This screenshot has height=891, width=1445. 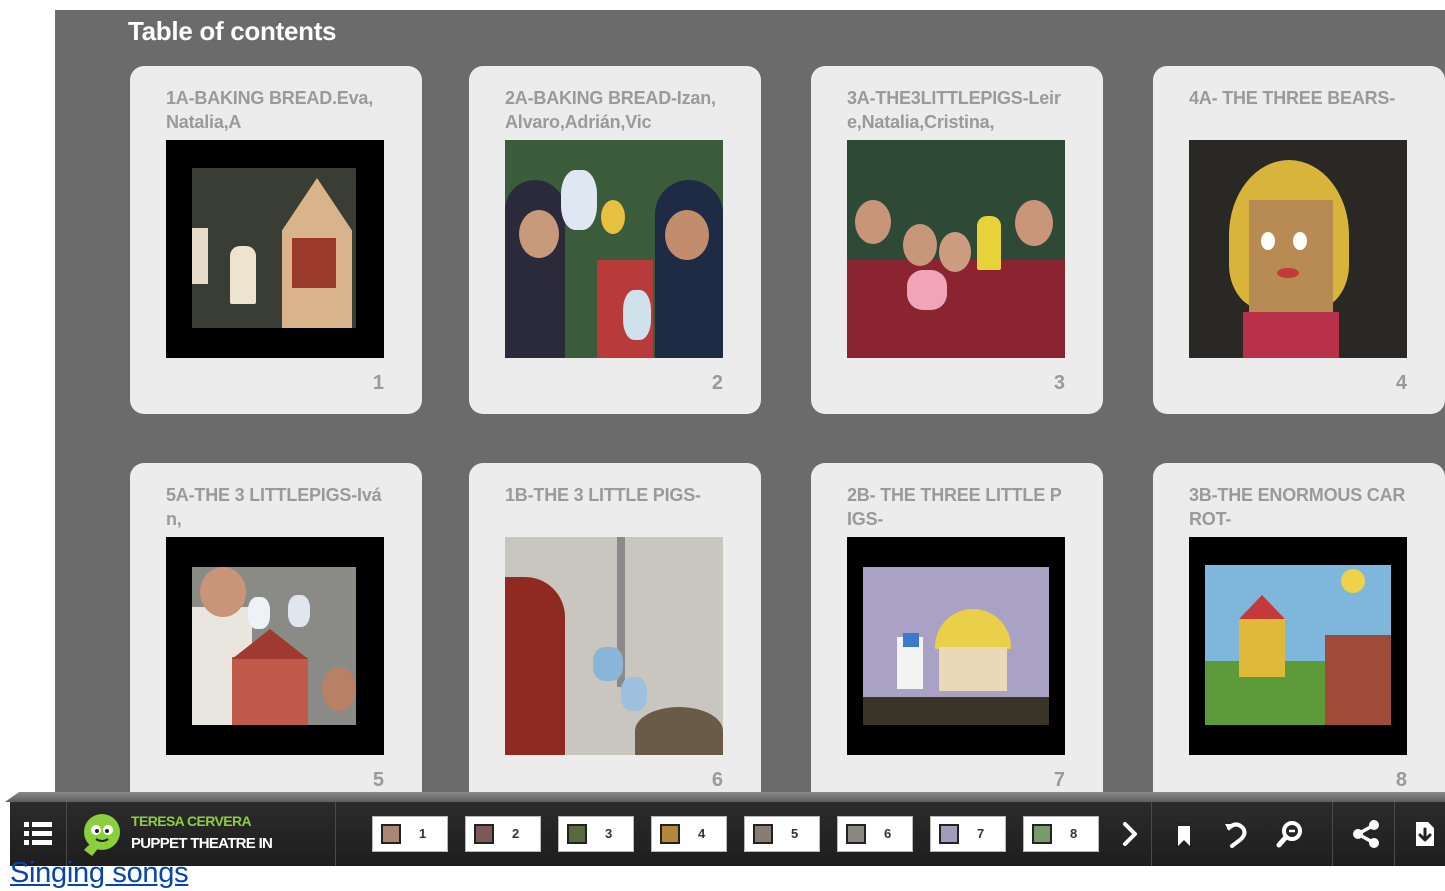 What do you see at coordinates (875, 834) in the screenshot?
I see `page-thumb-6: 6` at bounding box center [875, 834].